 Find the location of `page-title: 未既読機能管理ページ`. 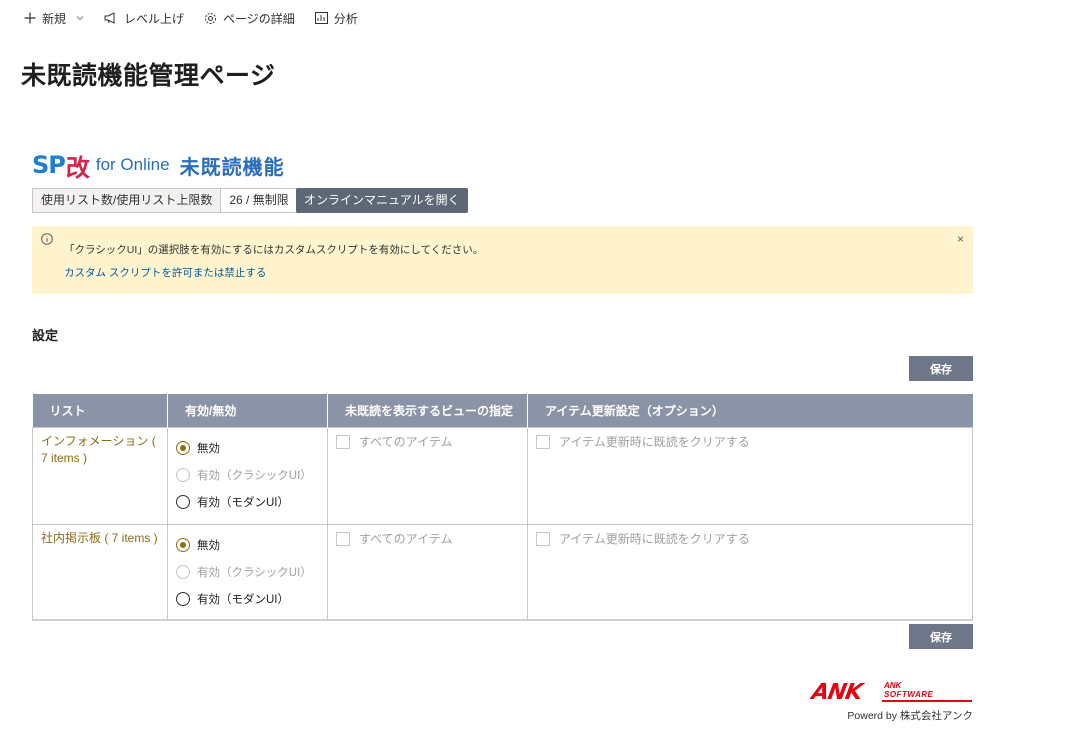

page-title: 未既読機能管理ページ is located at coordinates (148, 76).